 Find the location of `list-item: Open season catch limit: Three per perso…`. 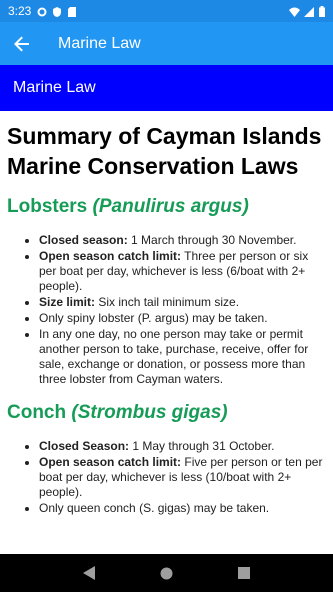

list-item: Open season catch limit: Three per perso… is located at coordinates (182, 271).